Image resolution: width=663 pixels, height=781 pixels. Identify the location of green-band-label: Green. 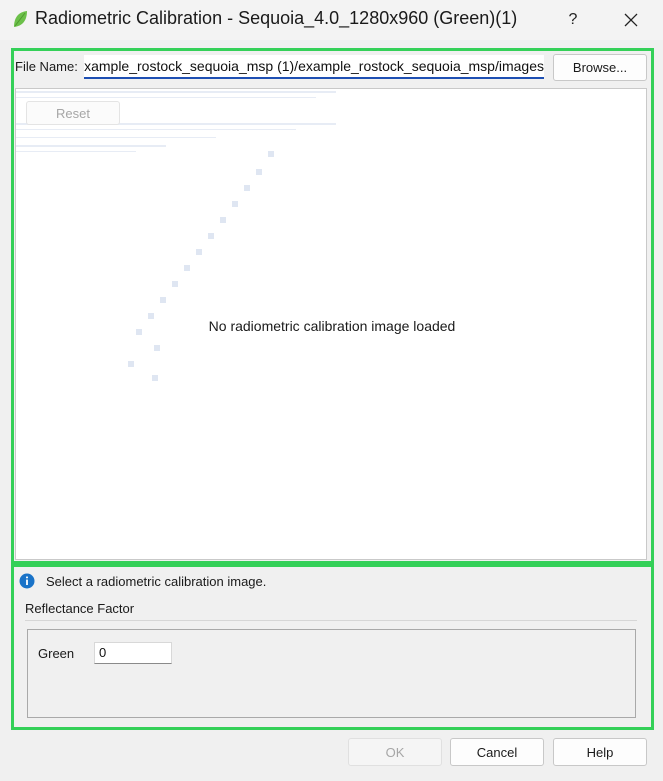
(56, 653).